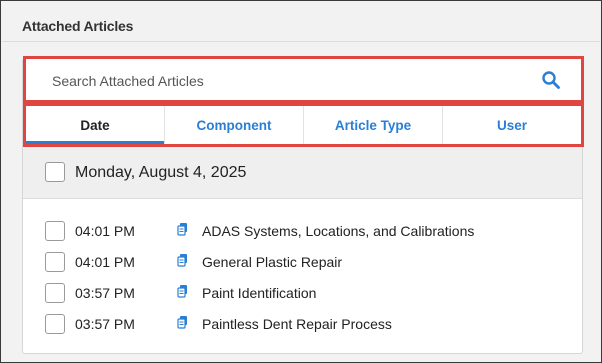 The image size is (602, 363). What do you see at coordinates (161, 172) in the screenshot?
I see `date-group-label: Monday, August 4, 2025` at bounding box center [161, 172].